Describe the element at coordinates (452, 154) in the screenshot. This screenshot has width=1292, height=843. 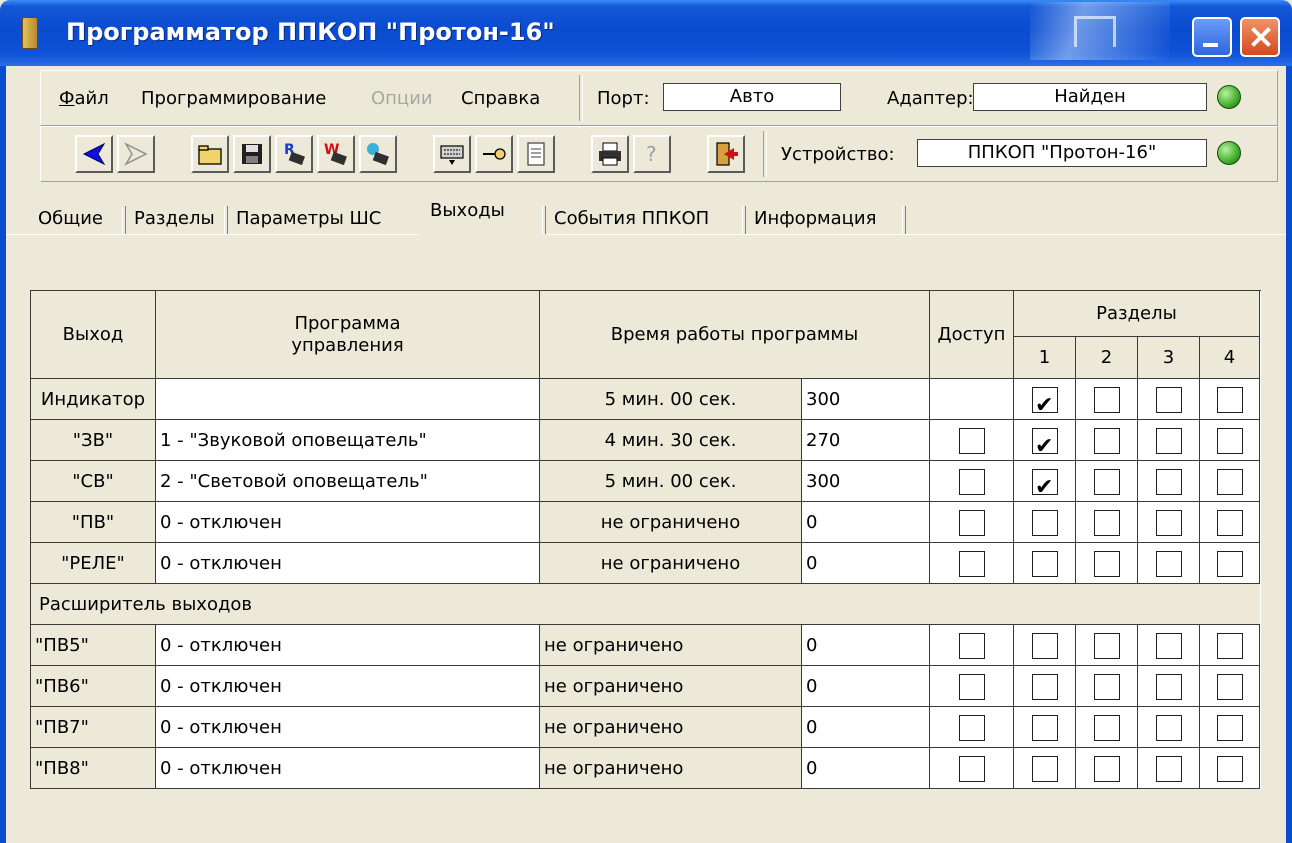
I see `keyboard-button` at that location.